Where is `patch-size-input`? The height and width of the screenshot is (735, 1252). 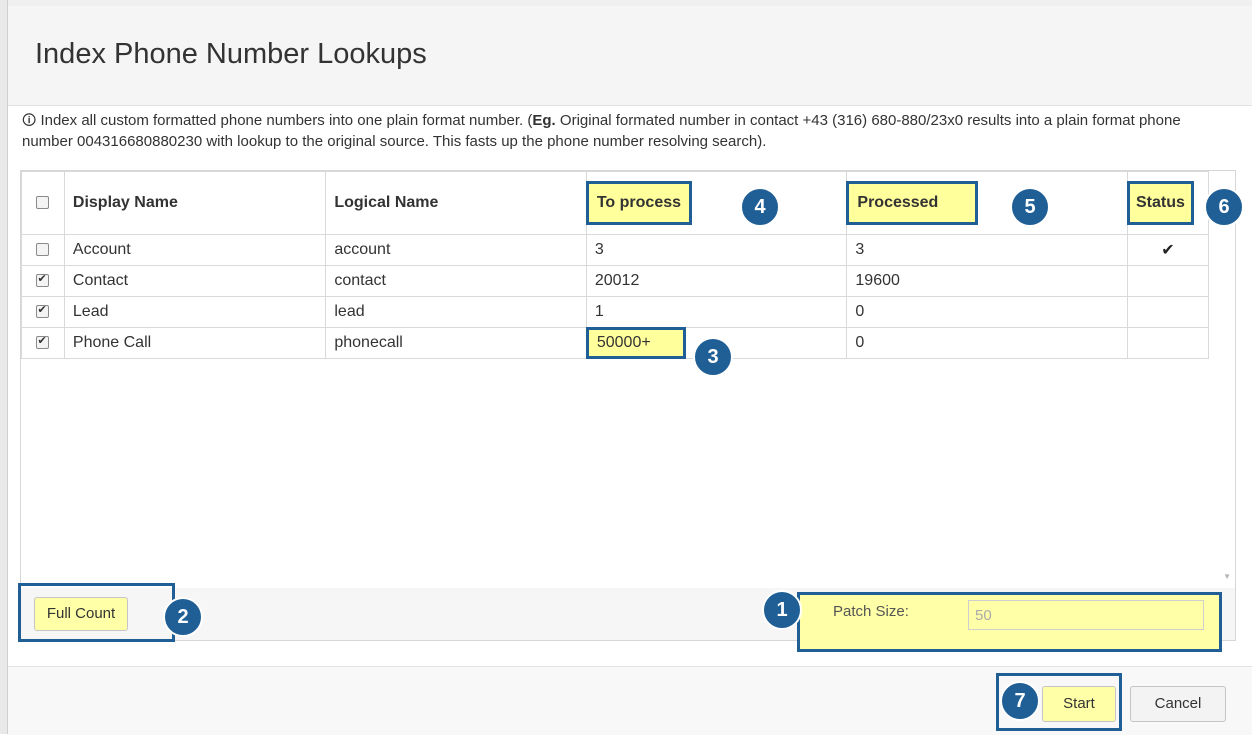
patch-size-input is located at coordinates (1086, 615).